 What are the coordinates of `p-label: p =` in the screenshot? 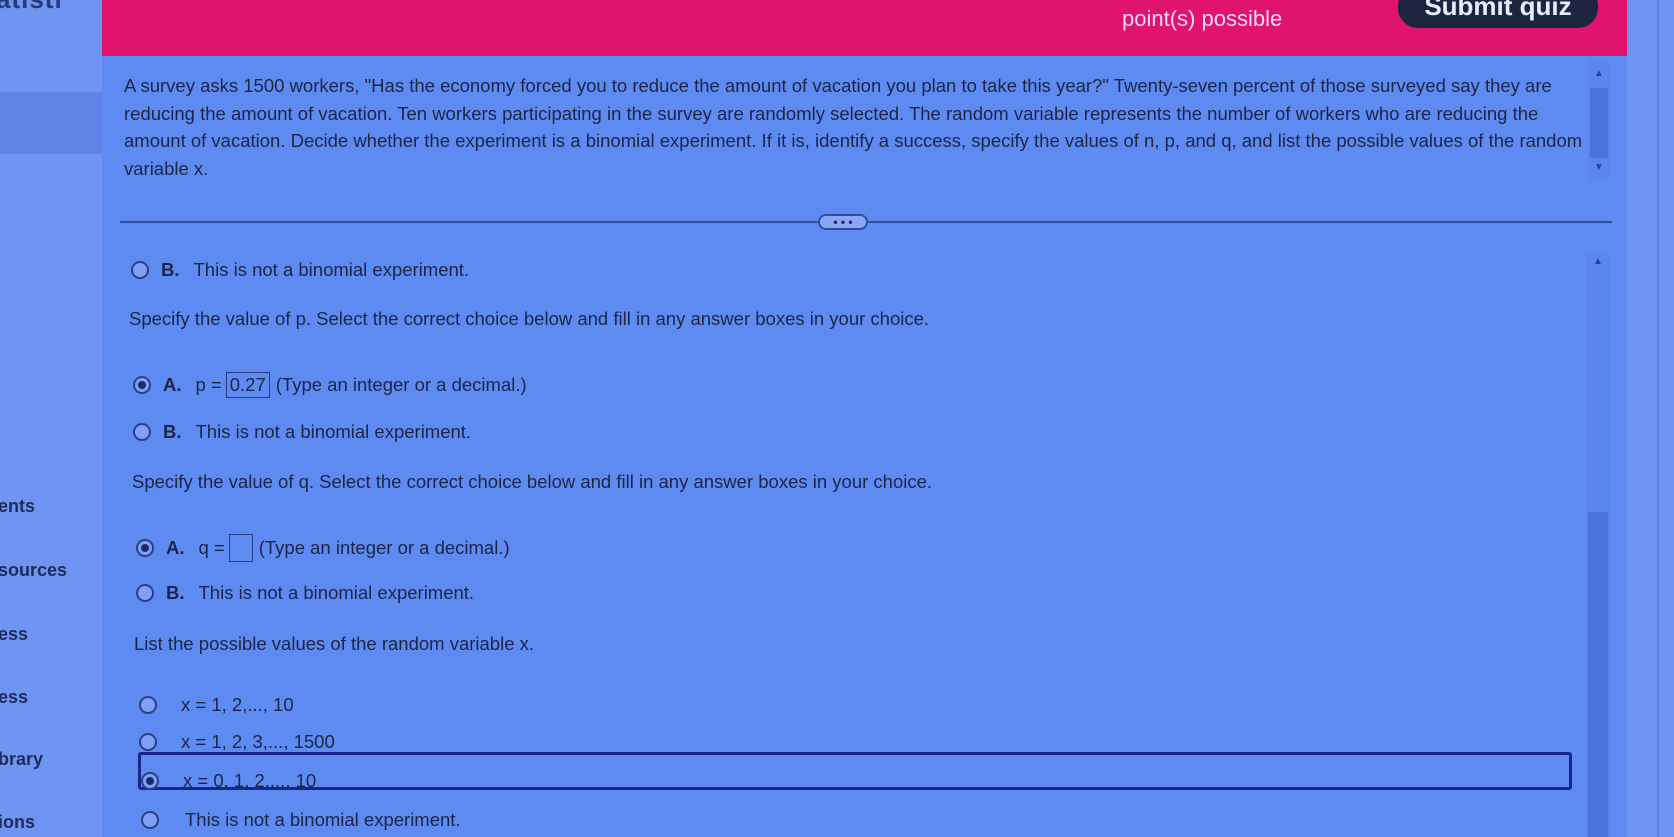 It's located at (208, 384).